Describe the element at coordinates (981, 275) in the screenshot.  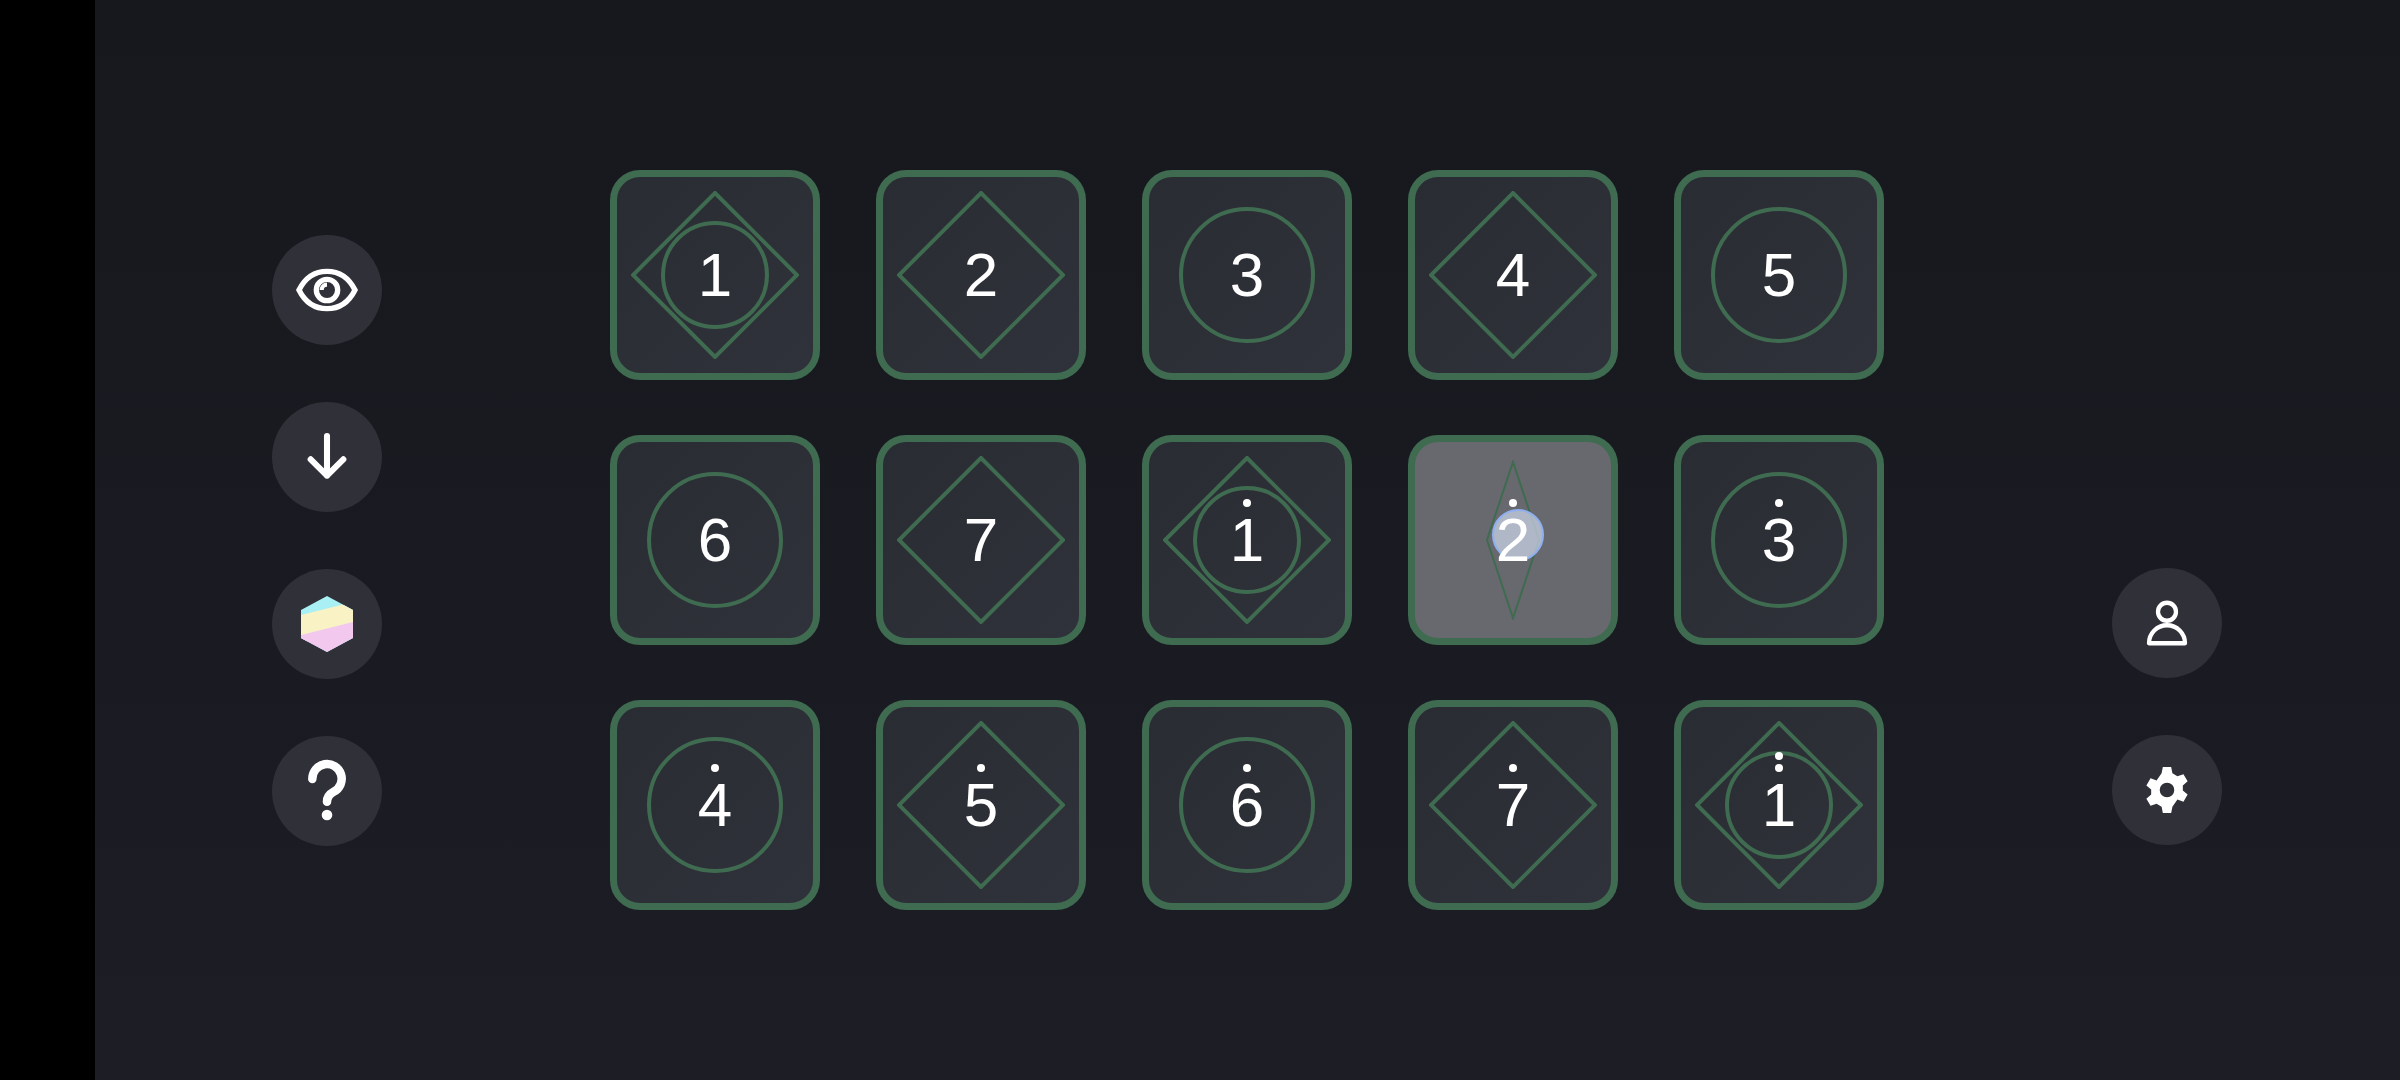
I see `note-pad: 2` at that location.